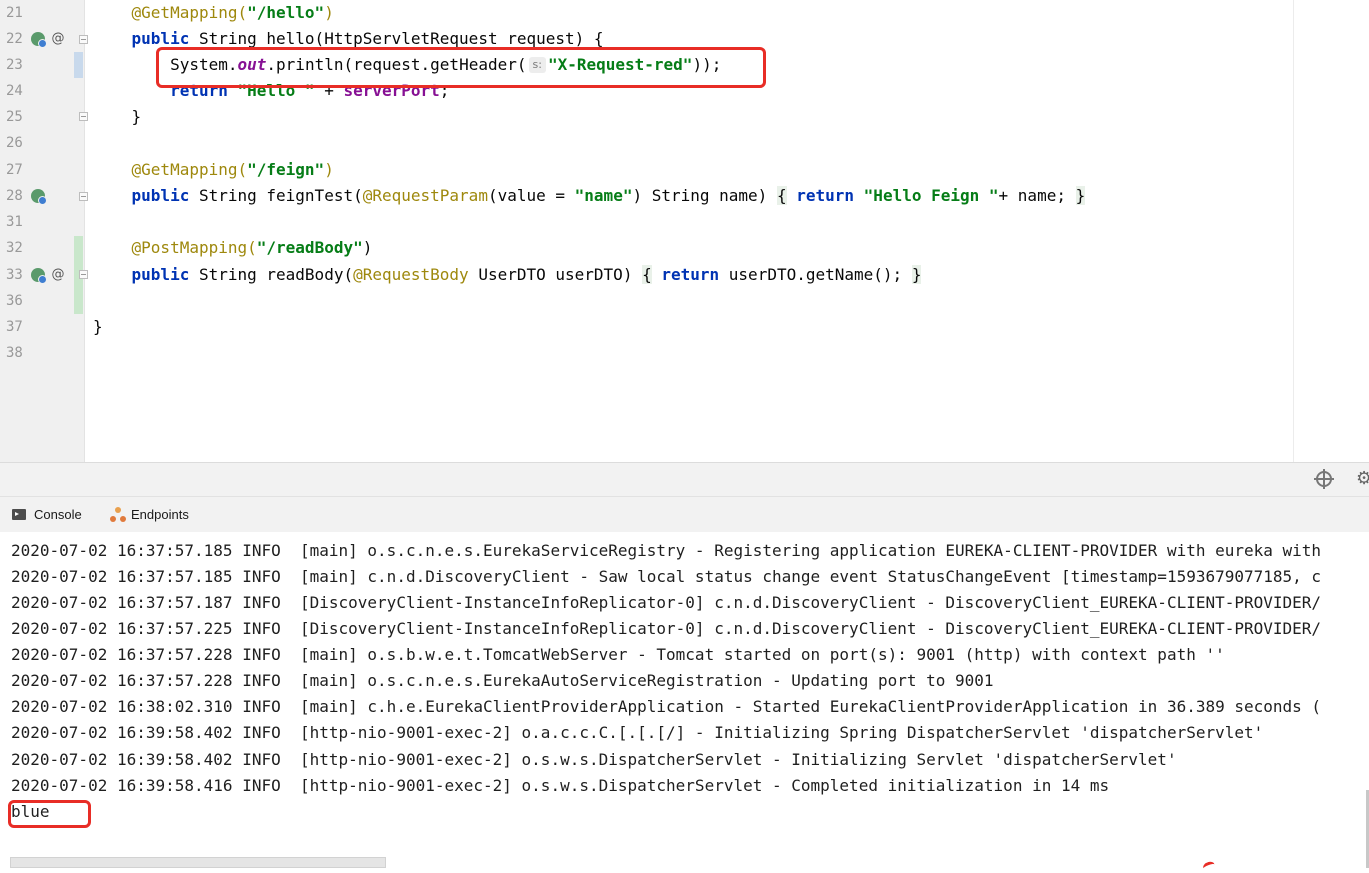 The width and height of the screenshot is (1369, 873). What do you see at coordinates (684, 479) in the screenshot?
I see `tool-window-header: ⚙` at bounding box center [684, 479].